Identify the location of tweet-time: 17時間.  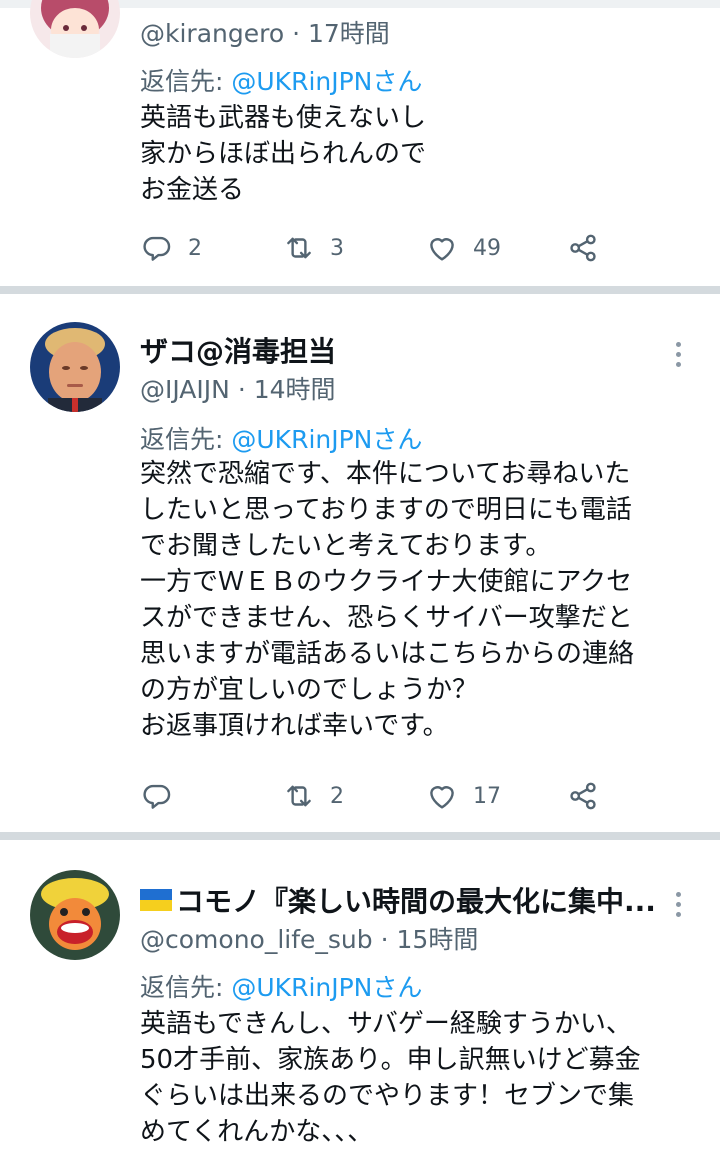
(349, 33).